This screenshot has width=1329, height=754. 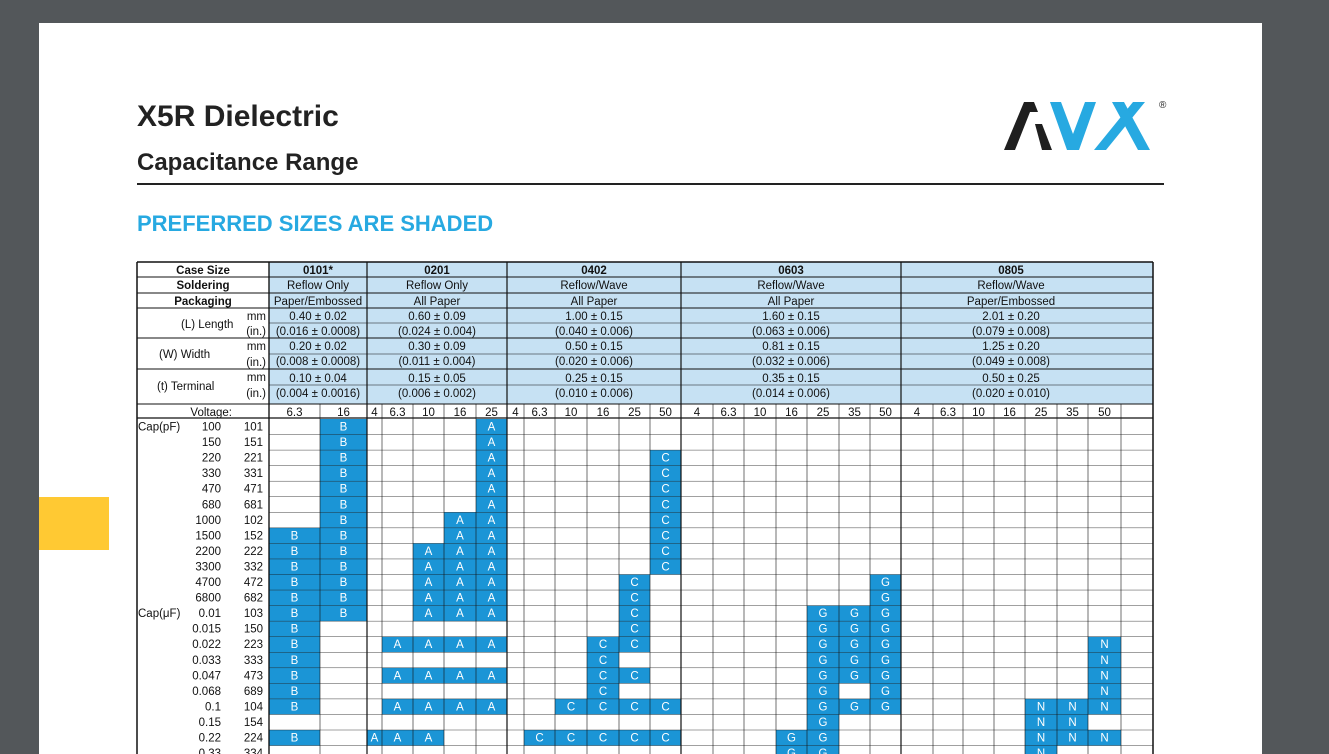 What do you see at coordinates (253, 567) in the screenshot?
I see `cap-code: 332` at bounding box center [253, 567].